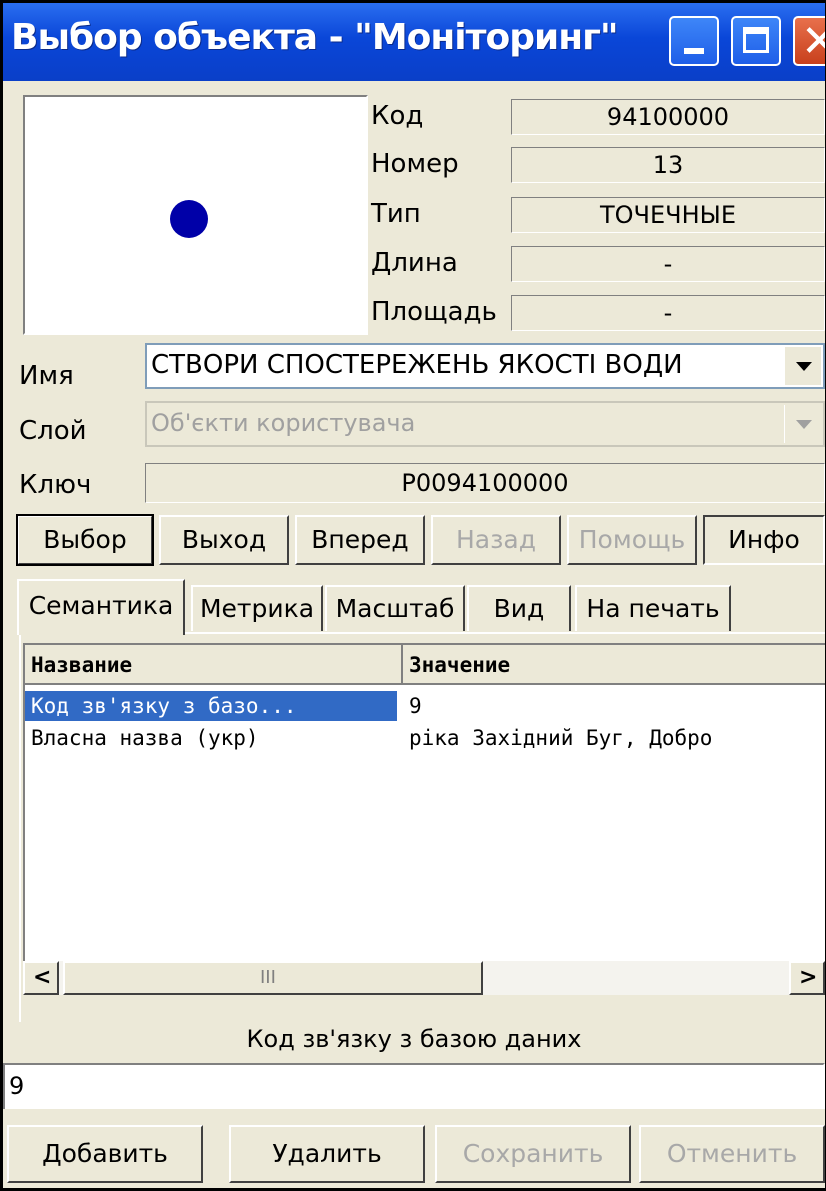 This screenshot has height=1191, width=826. Describe the element at coordinates (764, 540) in the screenshot. I see `info-button: Инфо` at that location.